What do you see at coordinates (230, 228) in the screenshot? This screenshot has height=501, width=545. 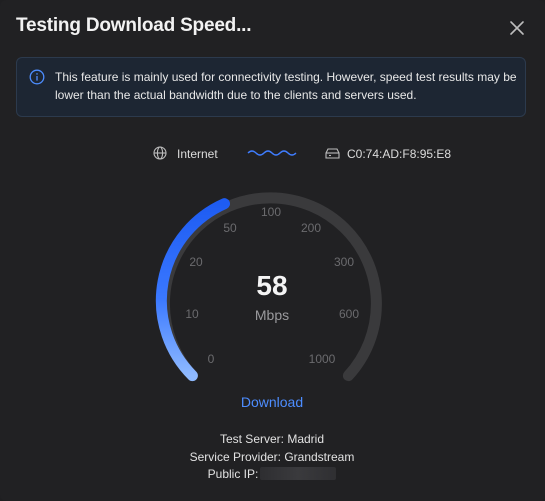 I see `gauge-scale-label: 50` at bounding box center [230, 228].